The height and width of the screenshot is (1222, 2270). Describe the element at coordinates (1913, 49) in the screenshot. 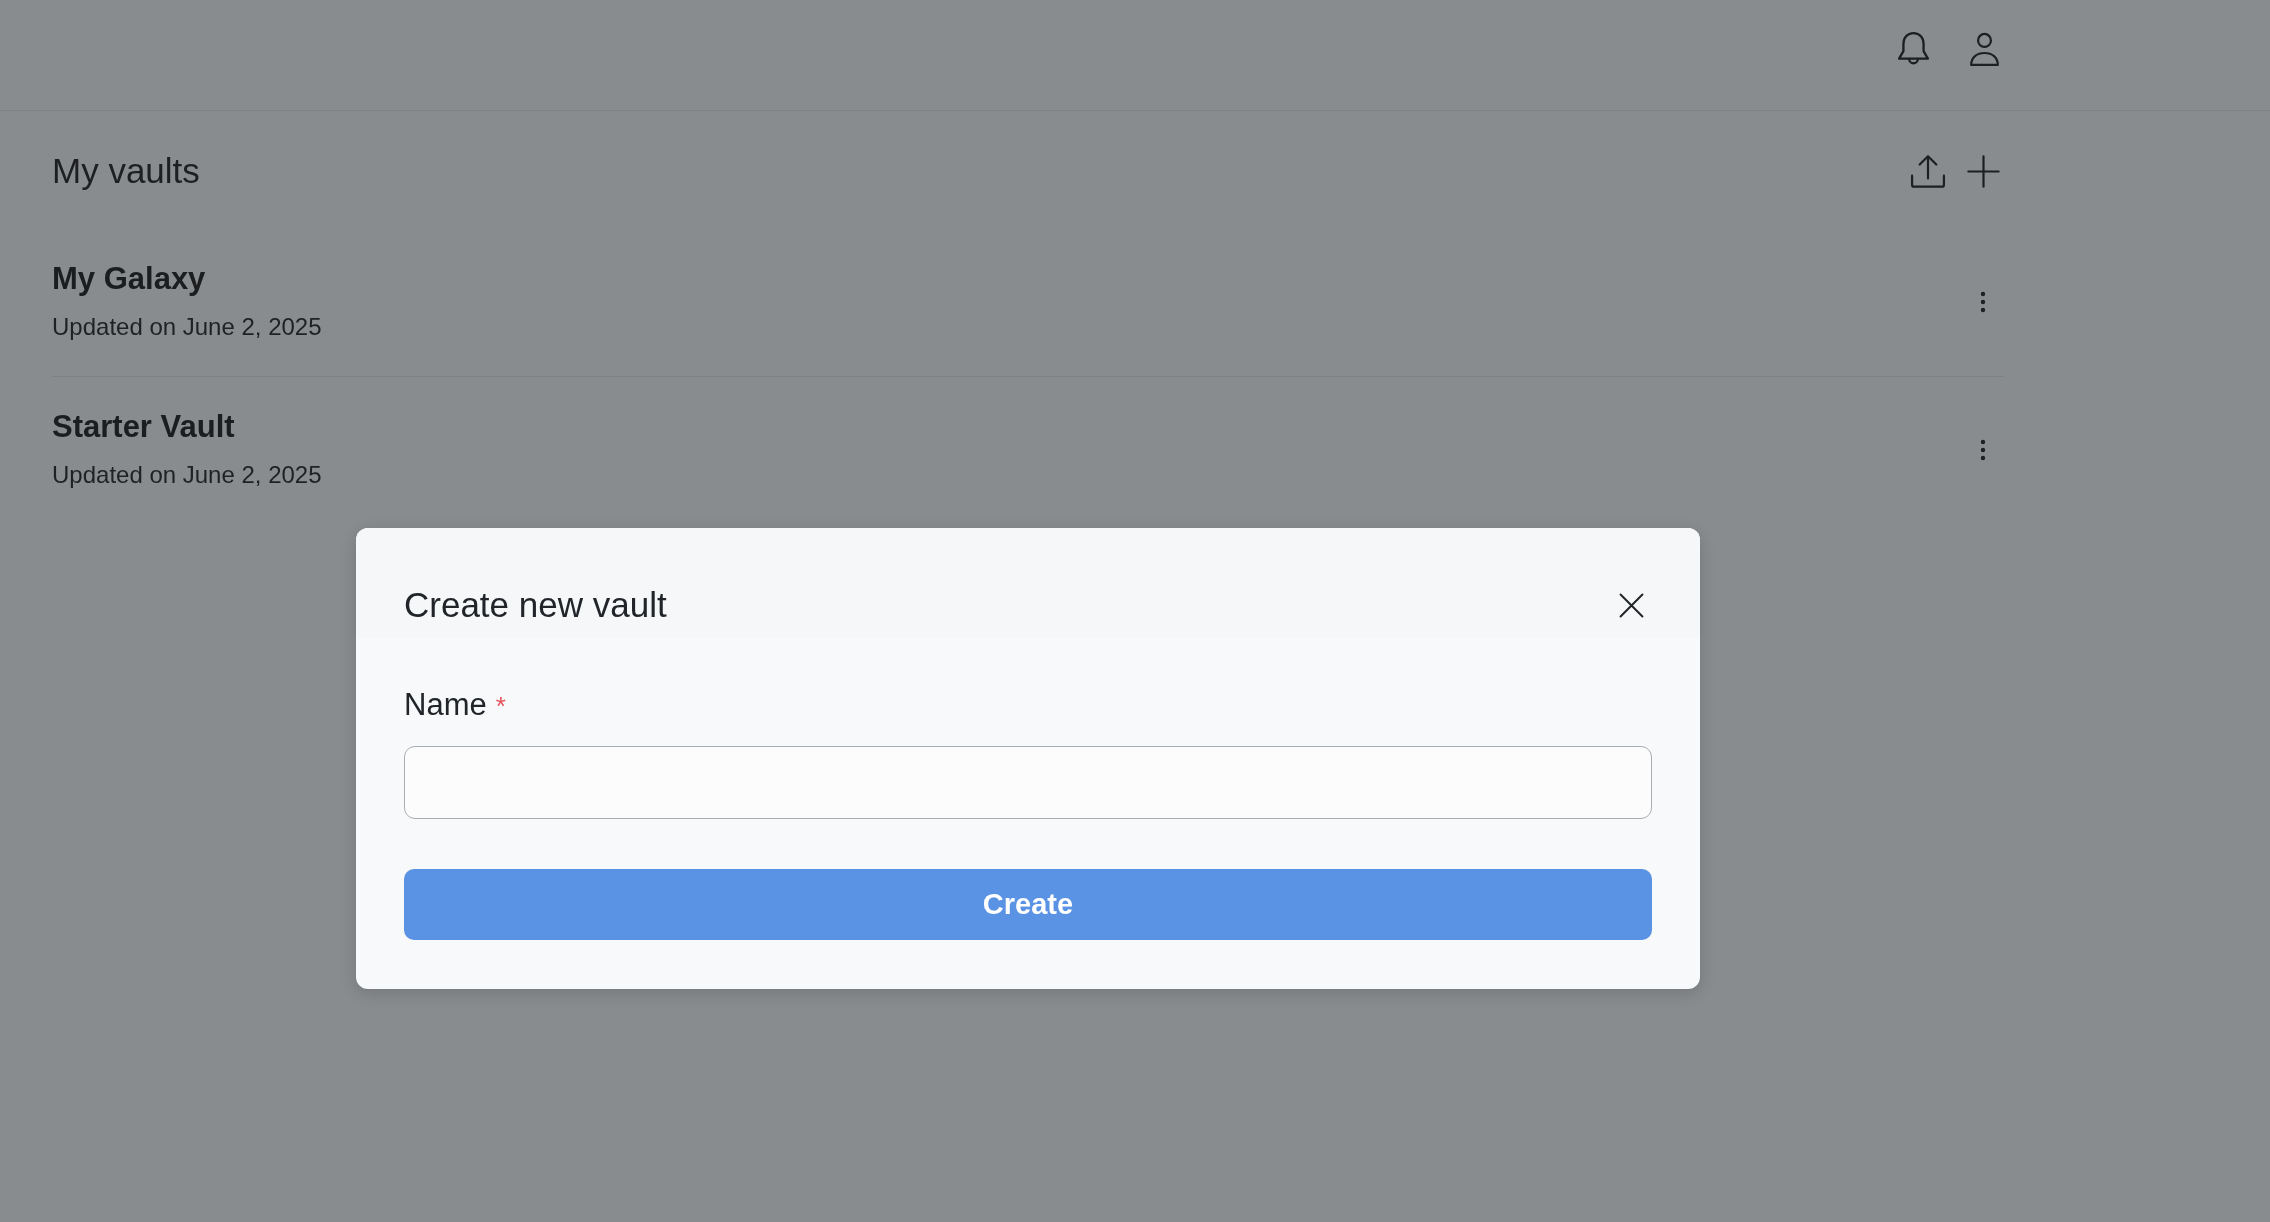

I see `bell-icon` at that location.